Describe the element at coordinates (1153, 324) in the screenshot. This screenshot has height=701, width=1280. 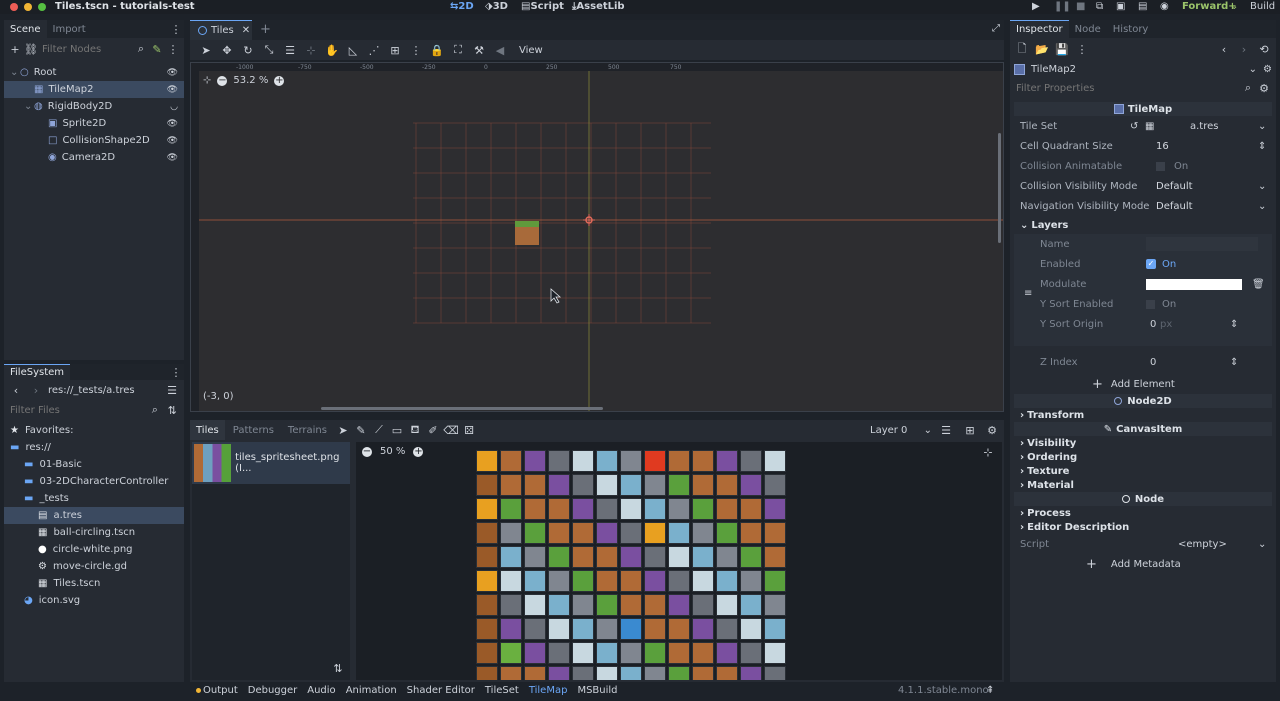
I see `y-sort-origin-field: 0` at that location.